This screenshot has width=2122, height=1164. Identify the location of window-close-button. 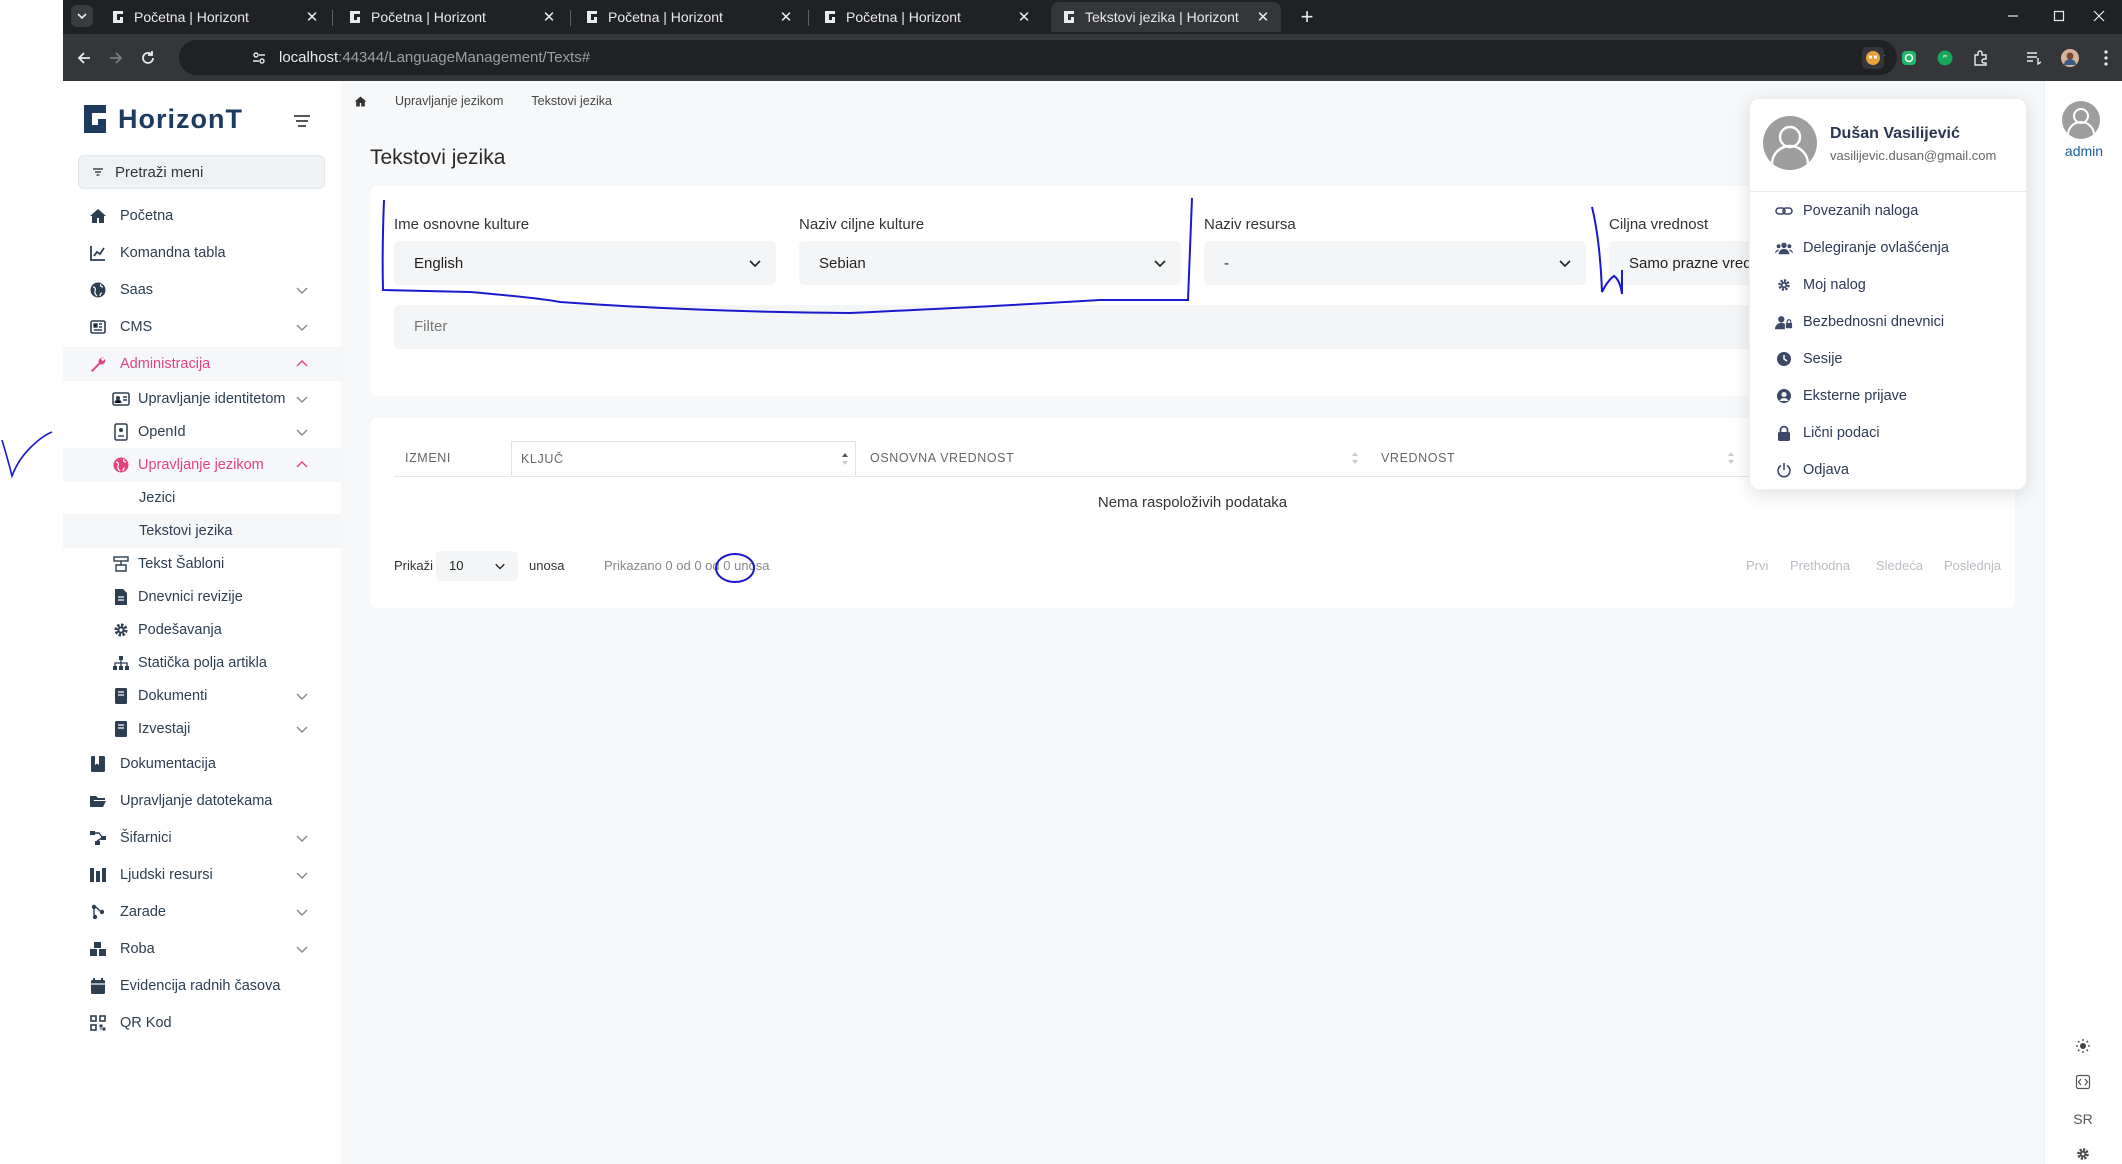
(2099, 16).